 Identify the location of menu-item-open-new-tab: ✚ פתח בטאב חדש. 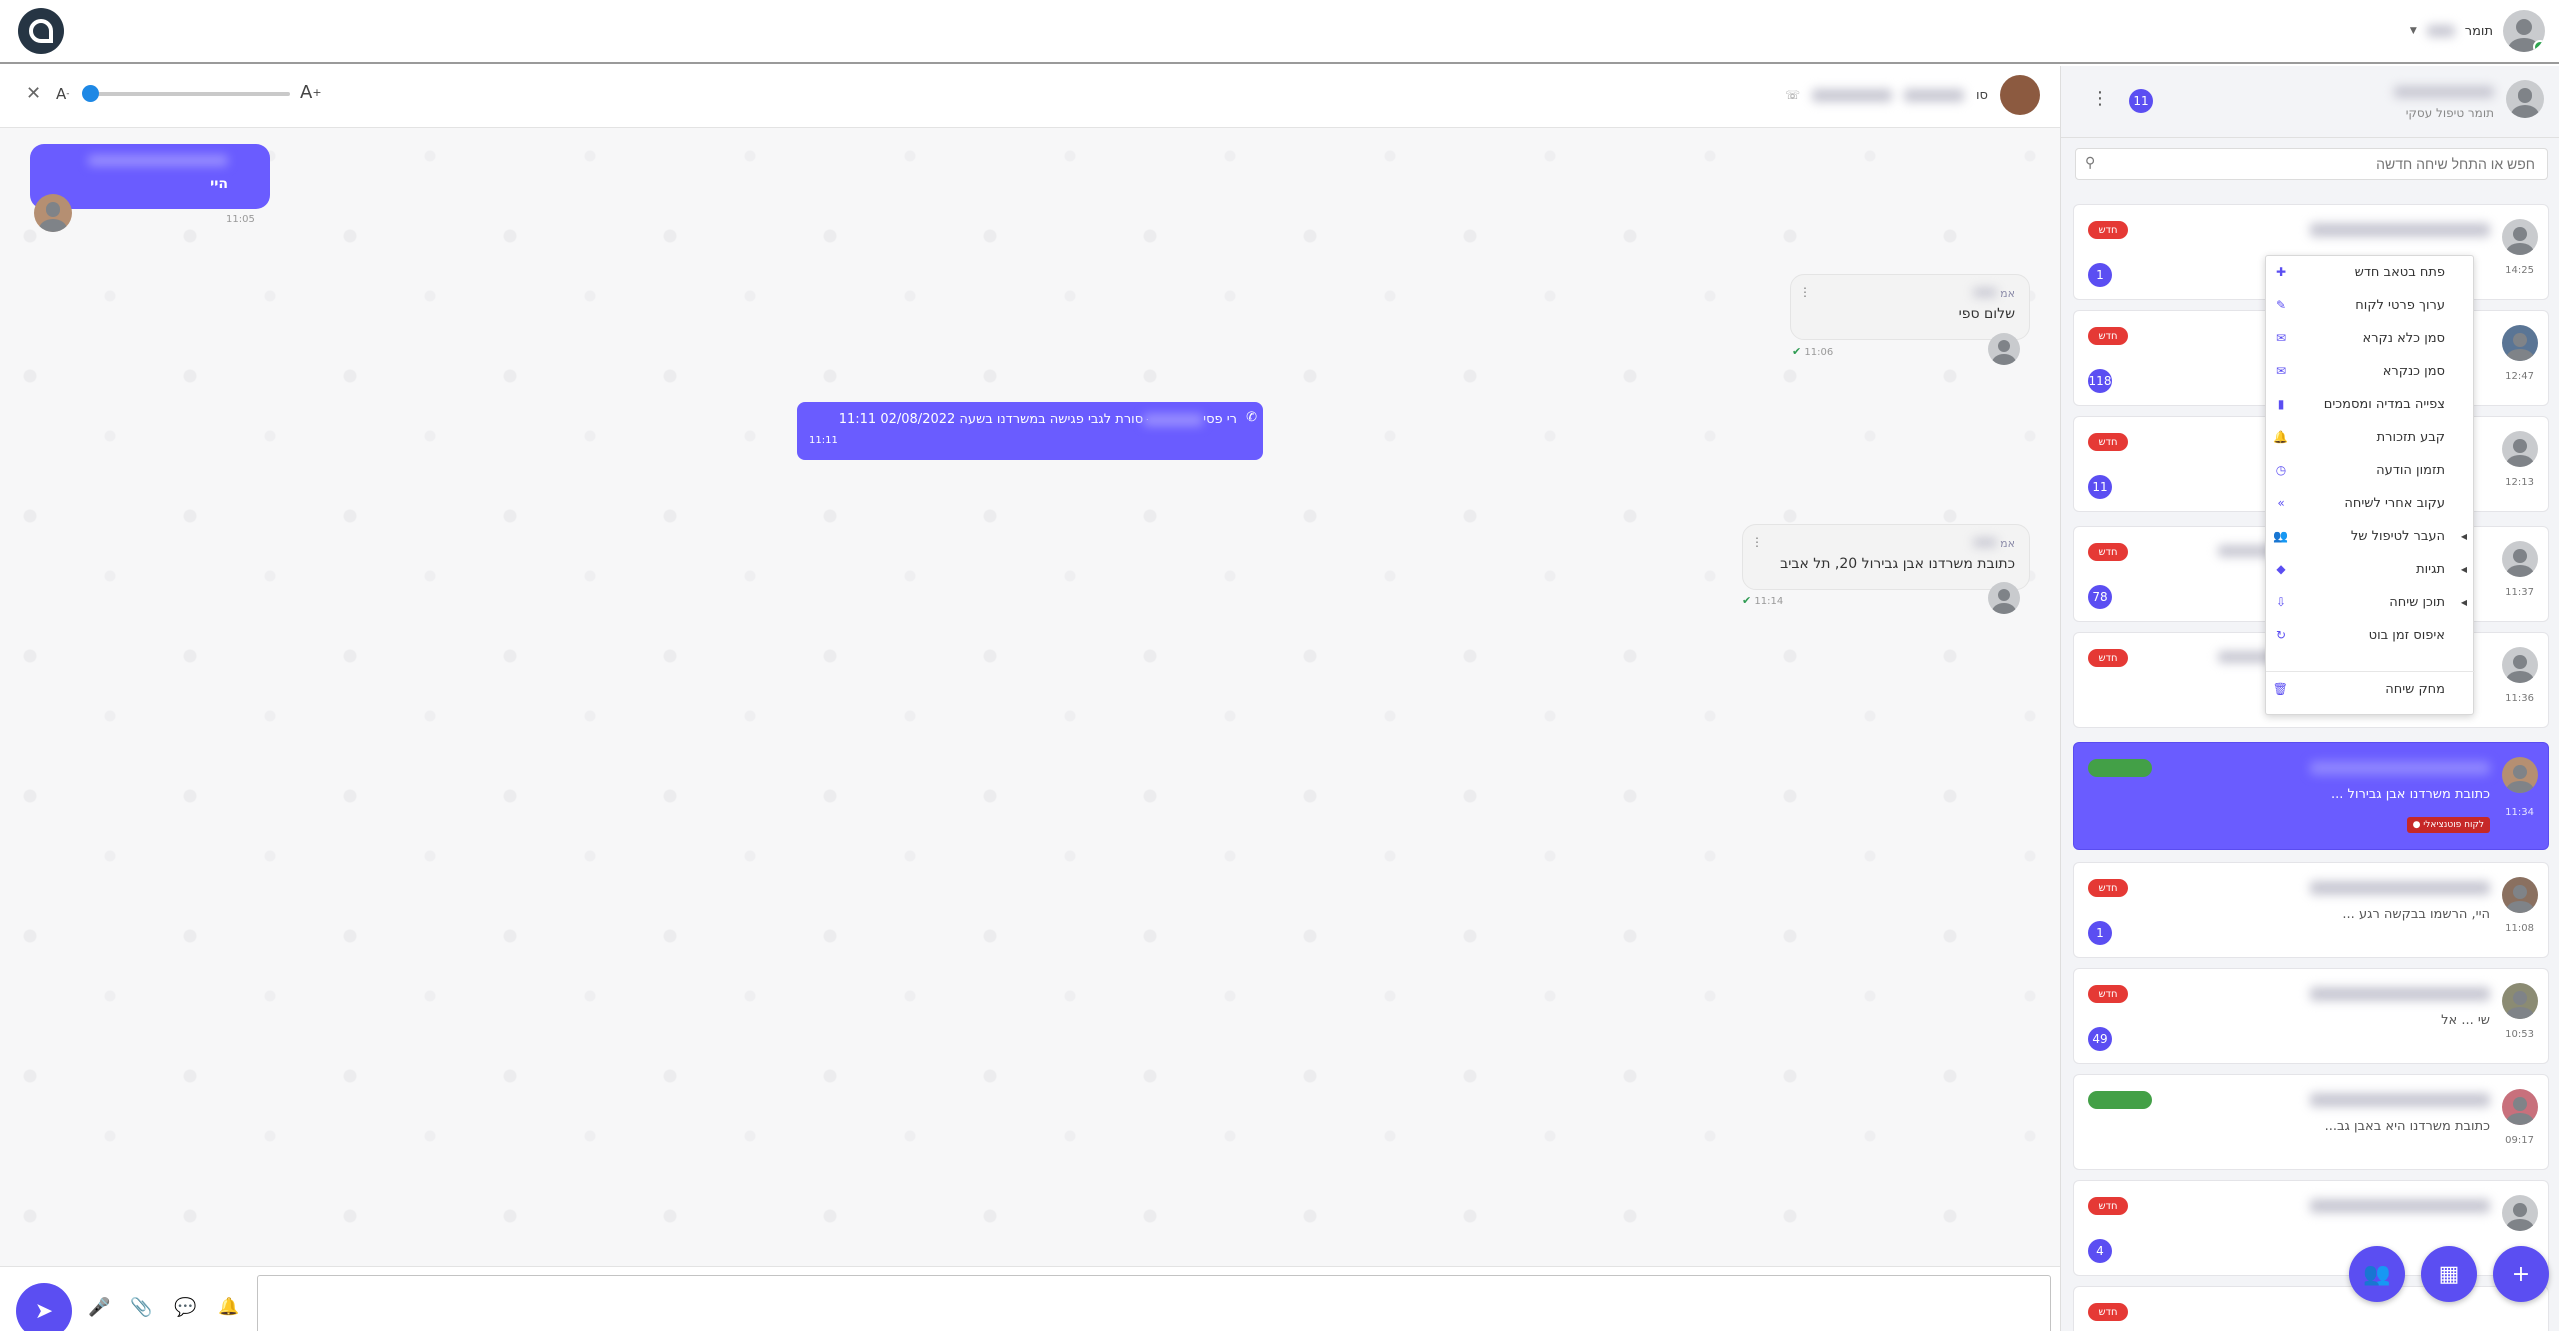
(2368, 272).